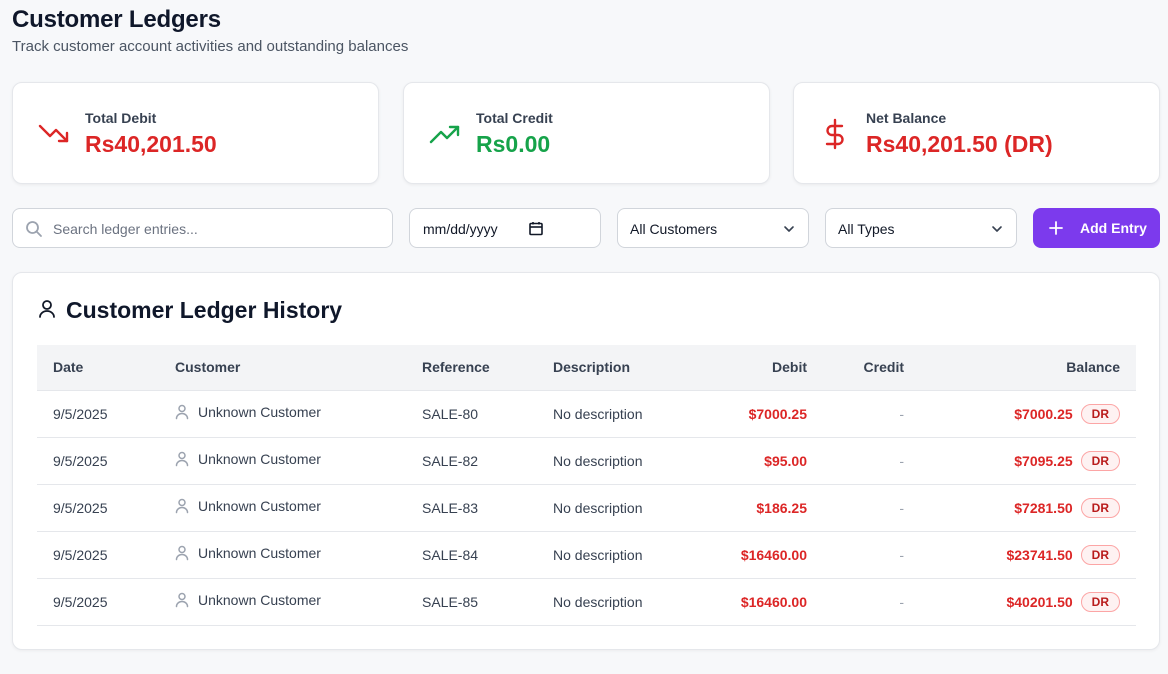 This screenshot has width=1168, height=674. Describe the element at coordinates (514, 118) in the screenshot. I see `total-credit-label: Total Credit` at that location.